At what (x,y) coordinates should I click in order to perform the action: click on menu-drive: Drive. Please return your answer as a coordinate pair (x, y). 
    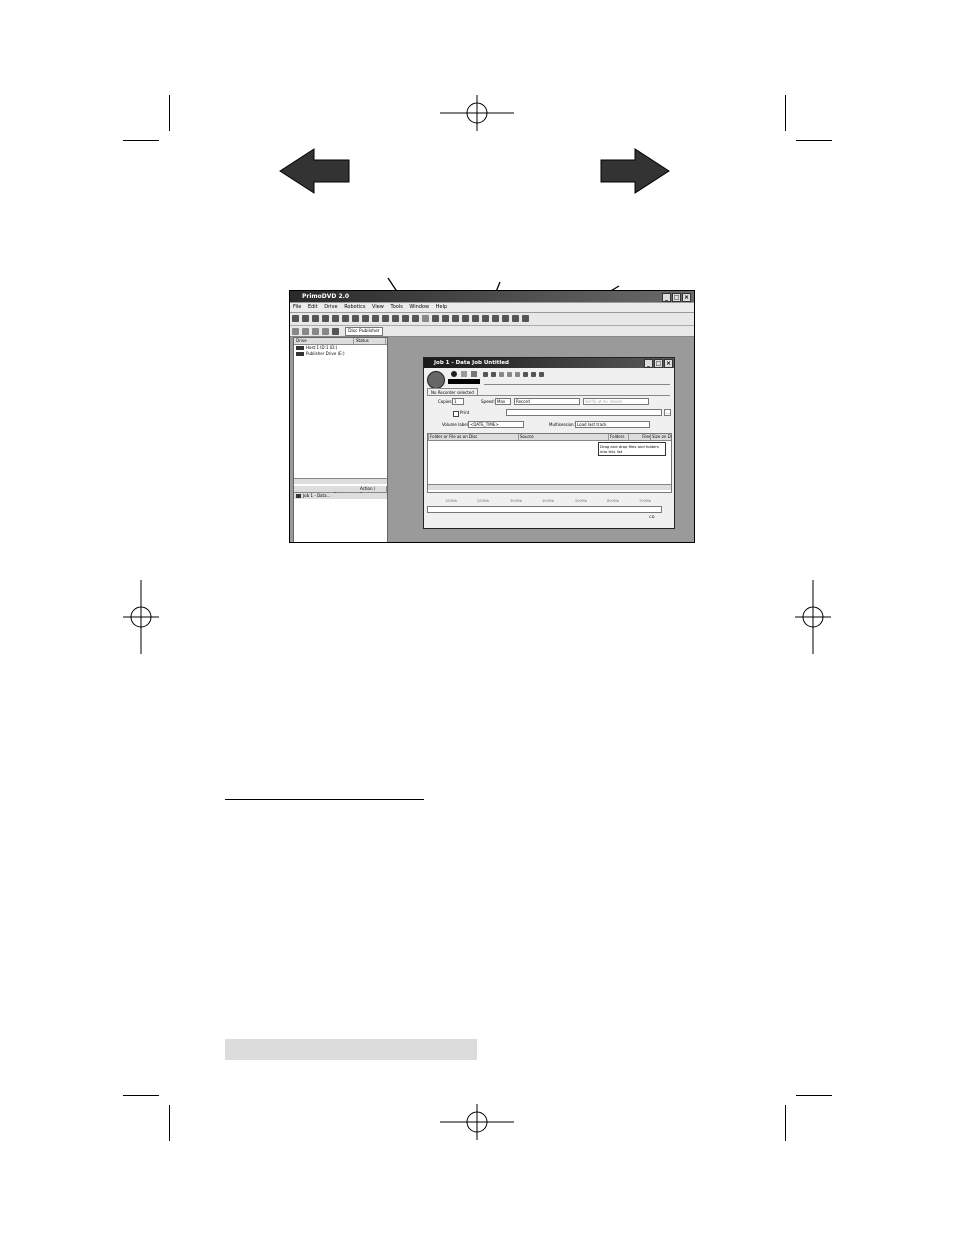
    Looking at the image, I should click on (330, 307).